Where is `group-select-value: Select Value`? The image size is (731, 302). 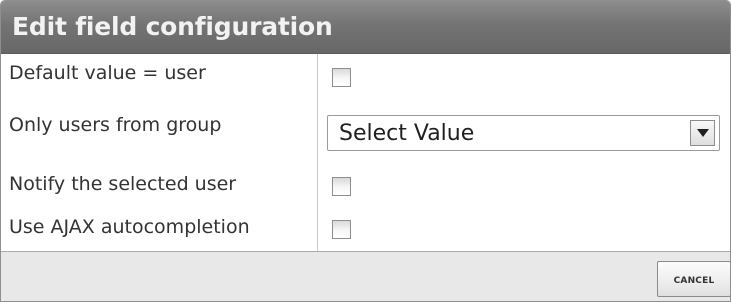
group-select-value: Select Value is located at coordinates (407, 133).